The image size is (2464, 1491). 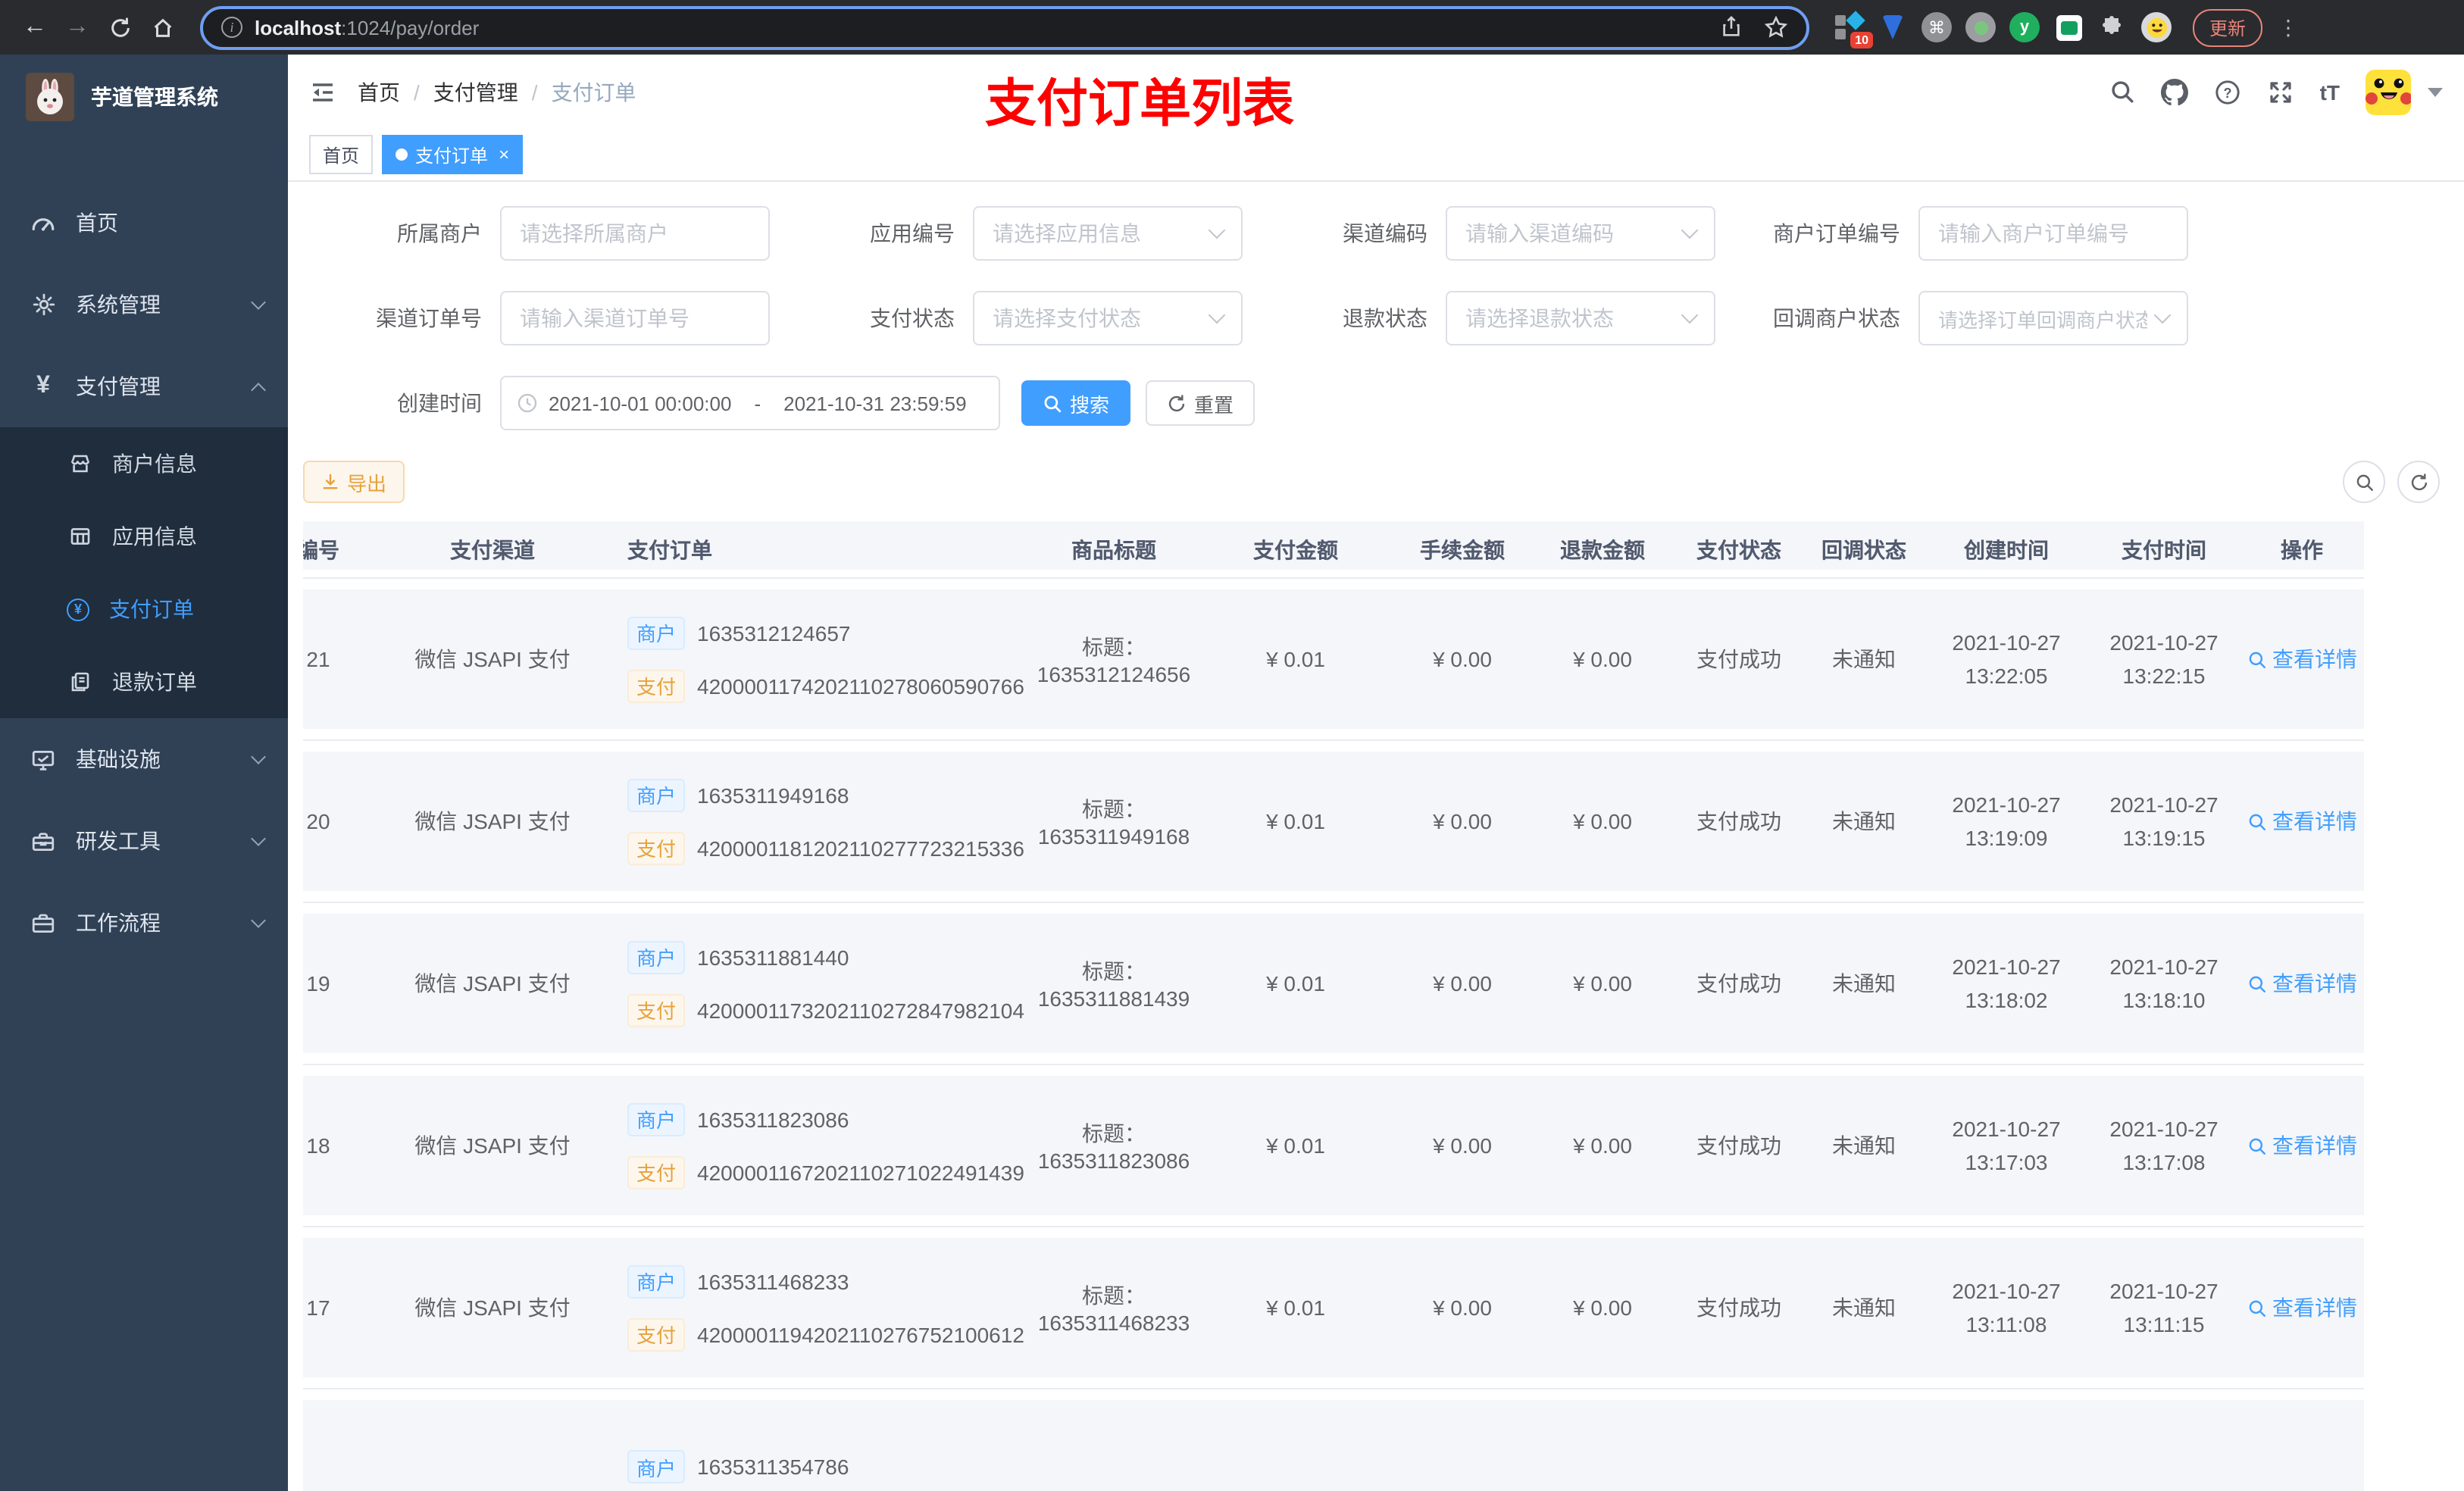 What do you see at coordinates (50, 97) in the screenshot?
I see `logo-rabbit-image` at bounding box center [50, 97].